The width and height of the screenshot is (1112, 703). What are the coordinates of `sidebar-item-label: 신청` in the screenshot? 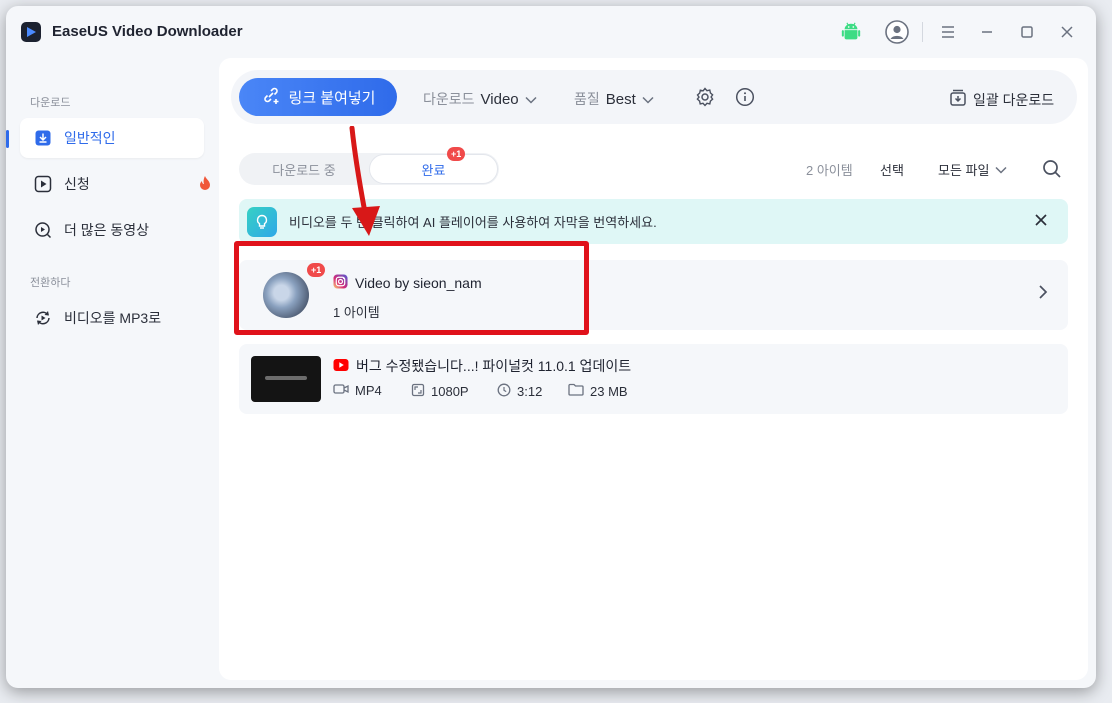 It's located at (77, 184).